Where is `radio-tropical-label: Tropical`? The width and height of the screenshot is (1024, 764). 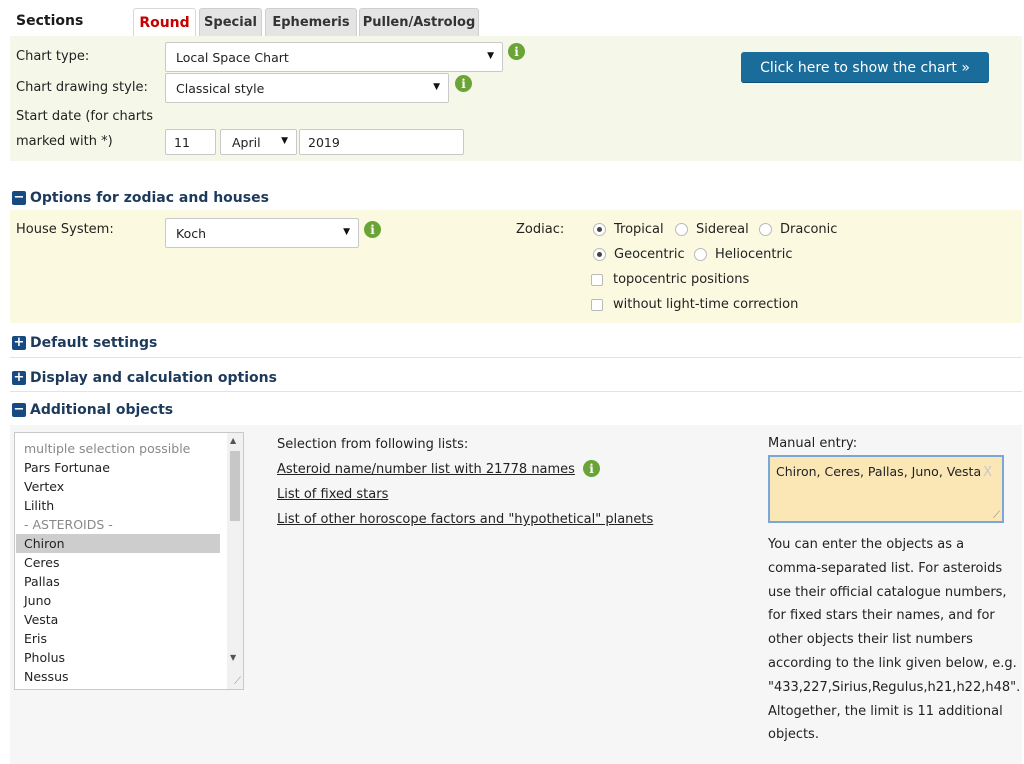
radio-tropical-label: Tropical is located at coordinates (639, 229).